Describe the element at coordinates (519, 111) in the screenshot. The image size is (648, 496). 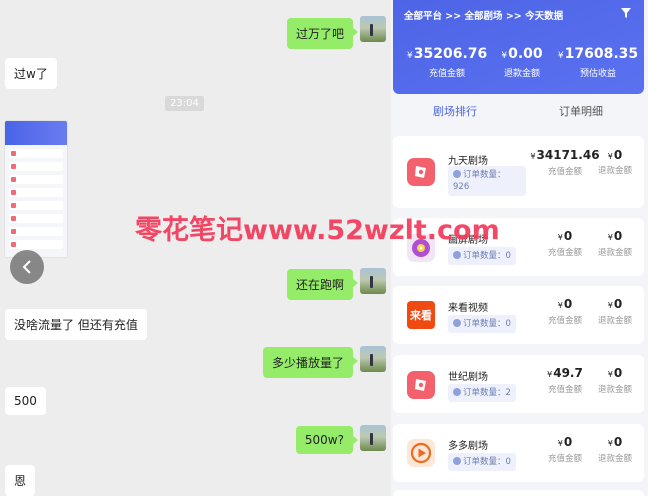
I see `tab-bar: 剧场排行 订单明细` at that location.